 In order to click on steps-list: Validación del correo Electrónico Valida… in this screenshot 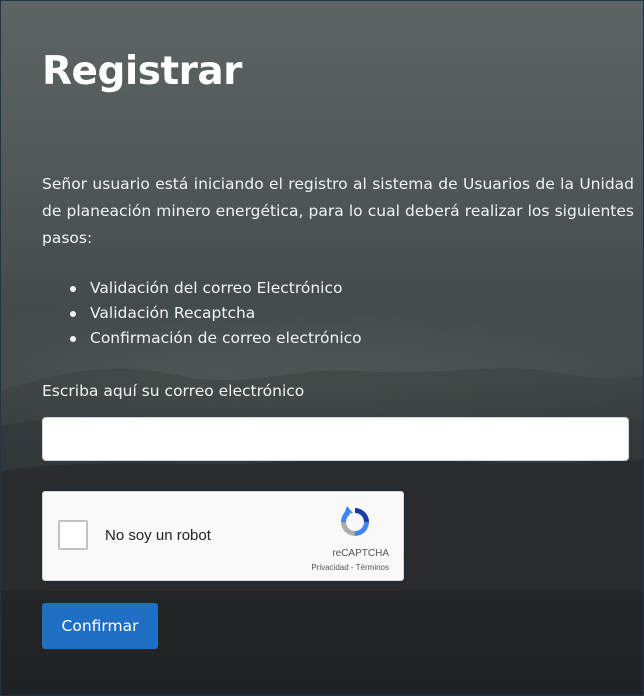, I will do `click(202, 313)`.